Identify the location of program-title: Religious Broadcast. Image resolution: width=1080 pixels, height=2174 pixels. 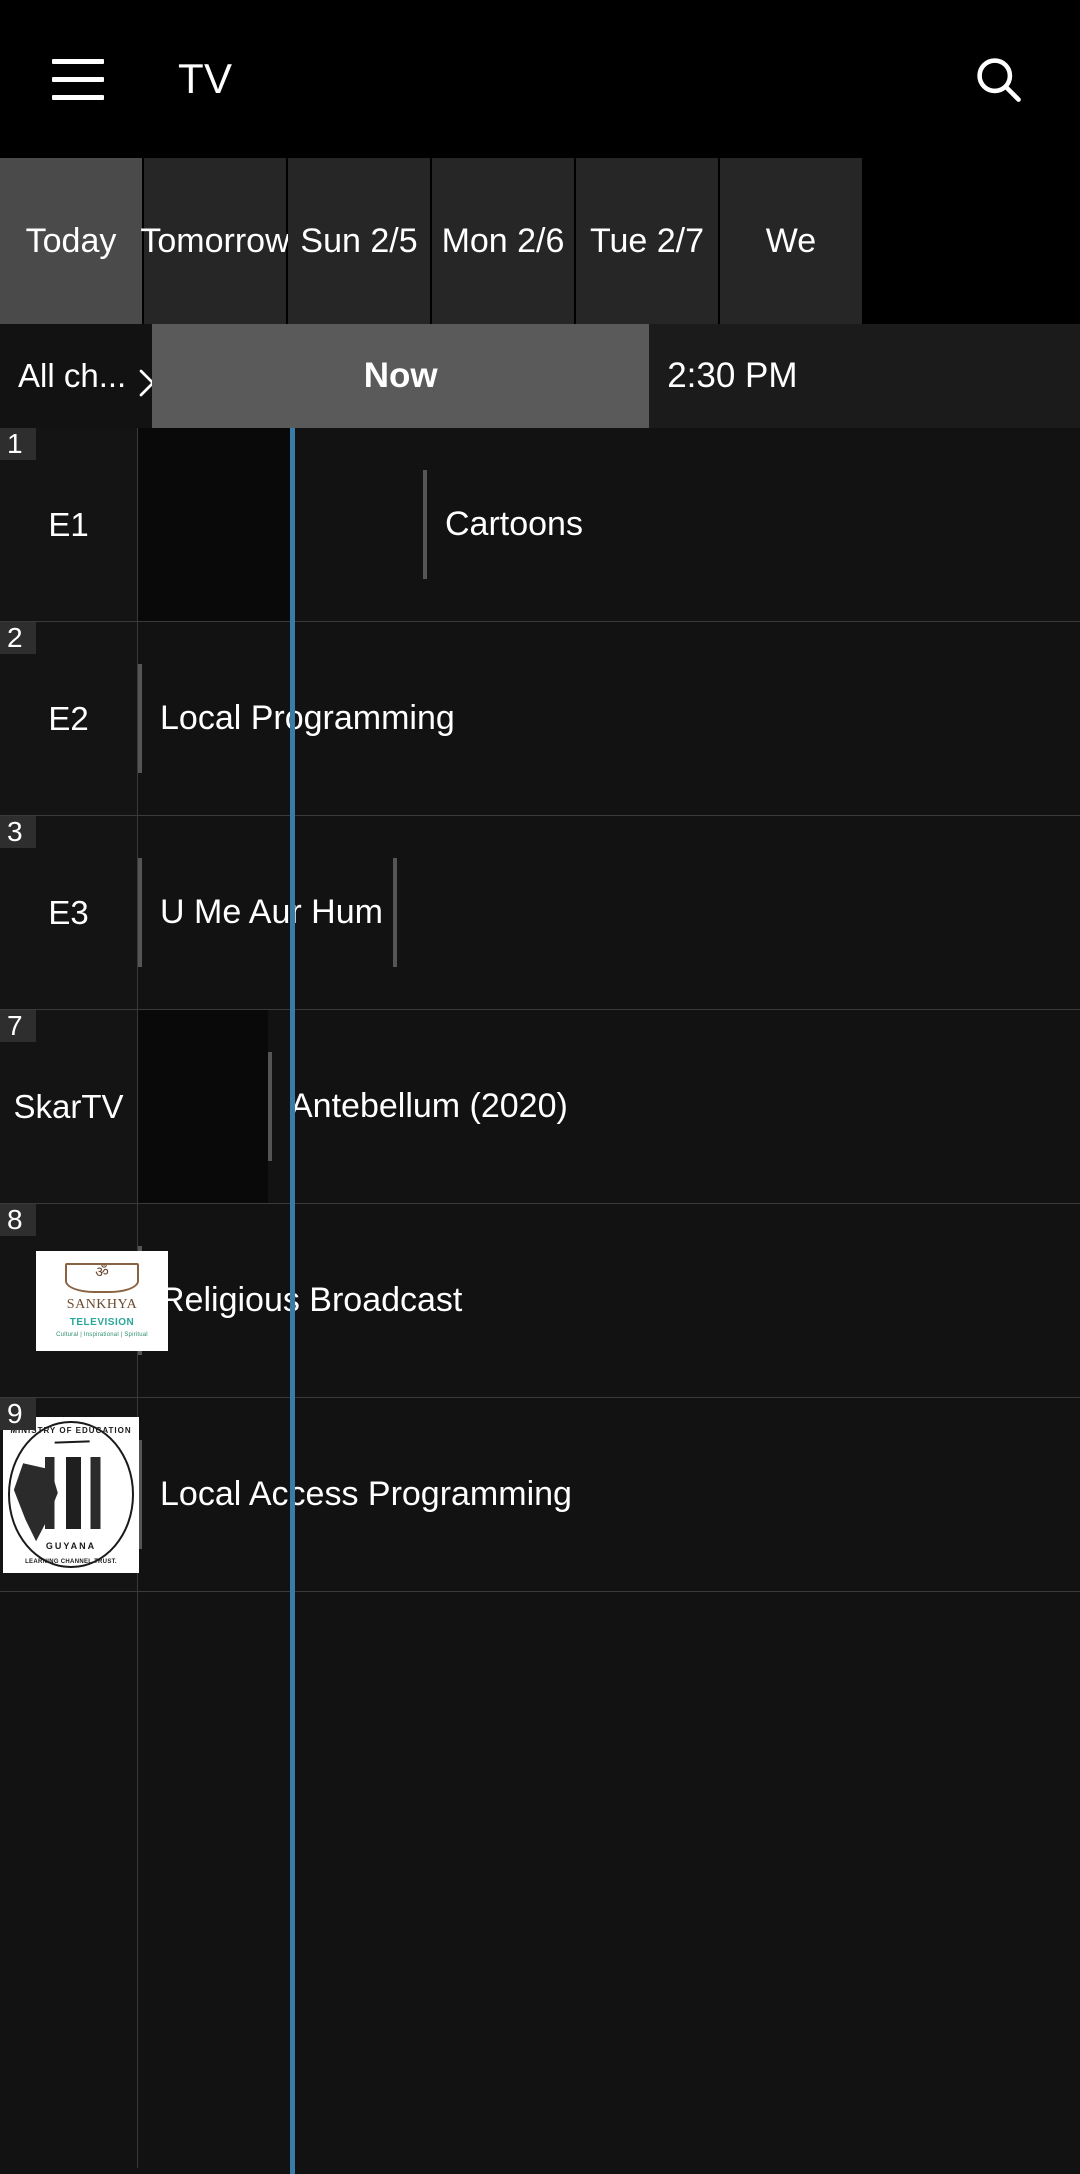
(311, 1300).